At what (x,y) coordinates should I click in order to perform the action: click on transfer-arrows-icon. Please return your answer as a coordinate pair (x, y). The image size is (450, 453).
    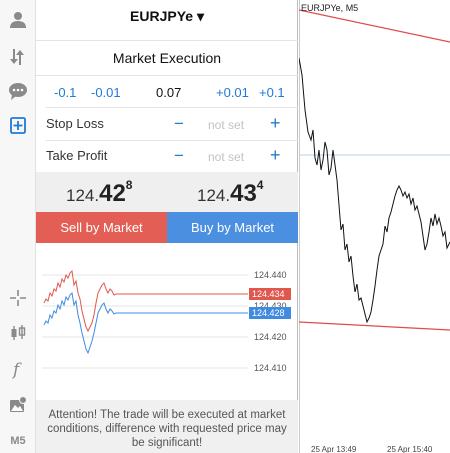
    Looking at the image, I should click on (18, 57).